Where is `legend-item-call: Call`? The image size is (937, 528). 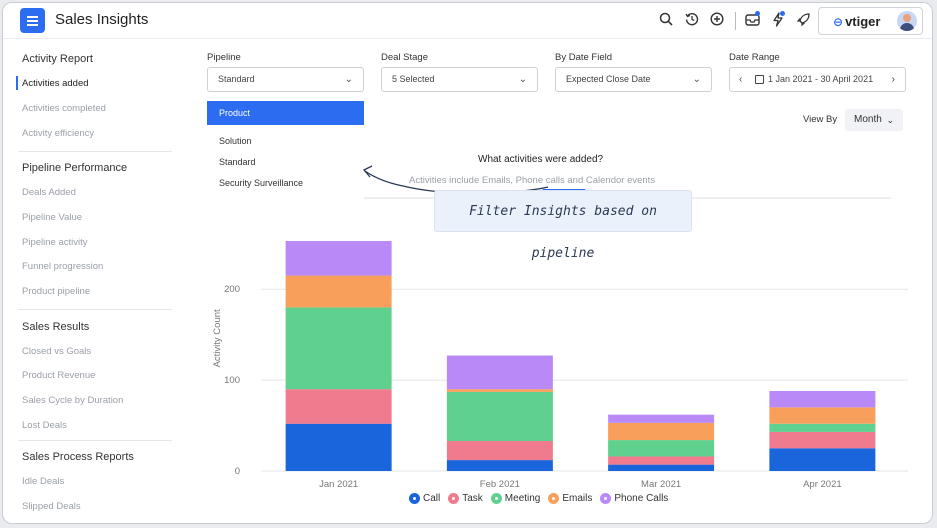
legend-item-call: Call is located at coordinates (424, 498).